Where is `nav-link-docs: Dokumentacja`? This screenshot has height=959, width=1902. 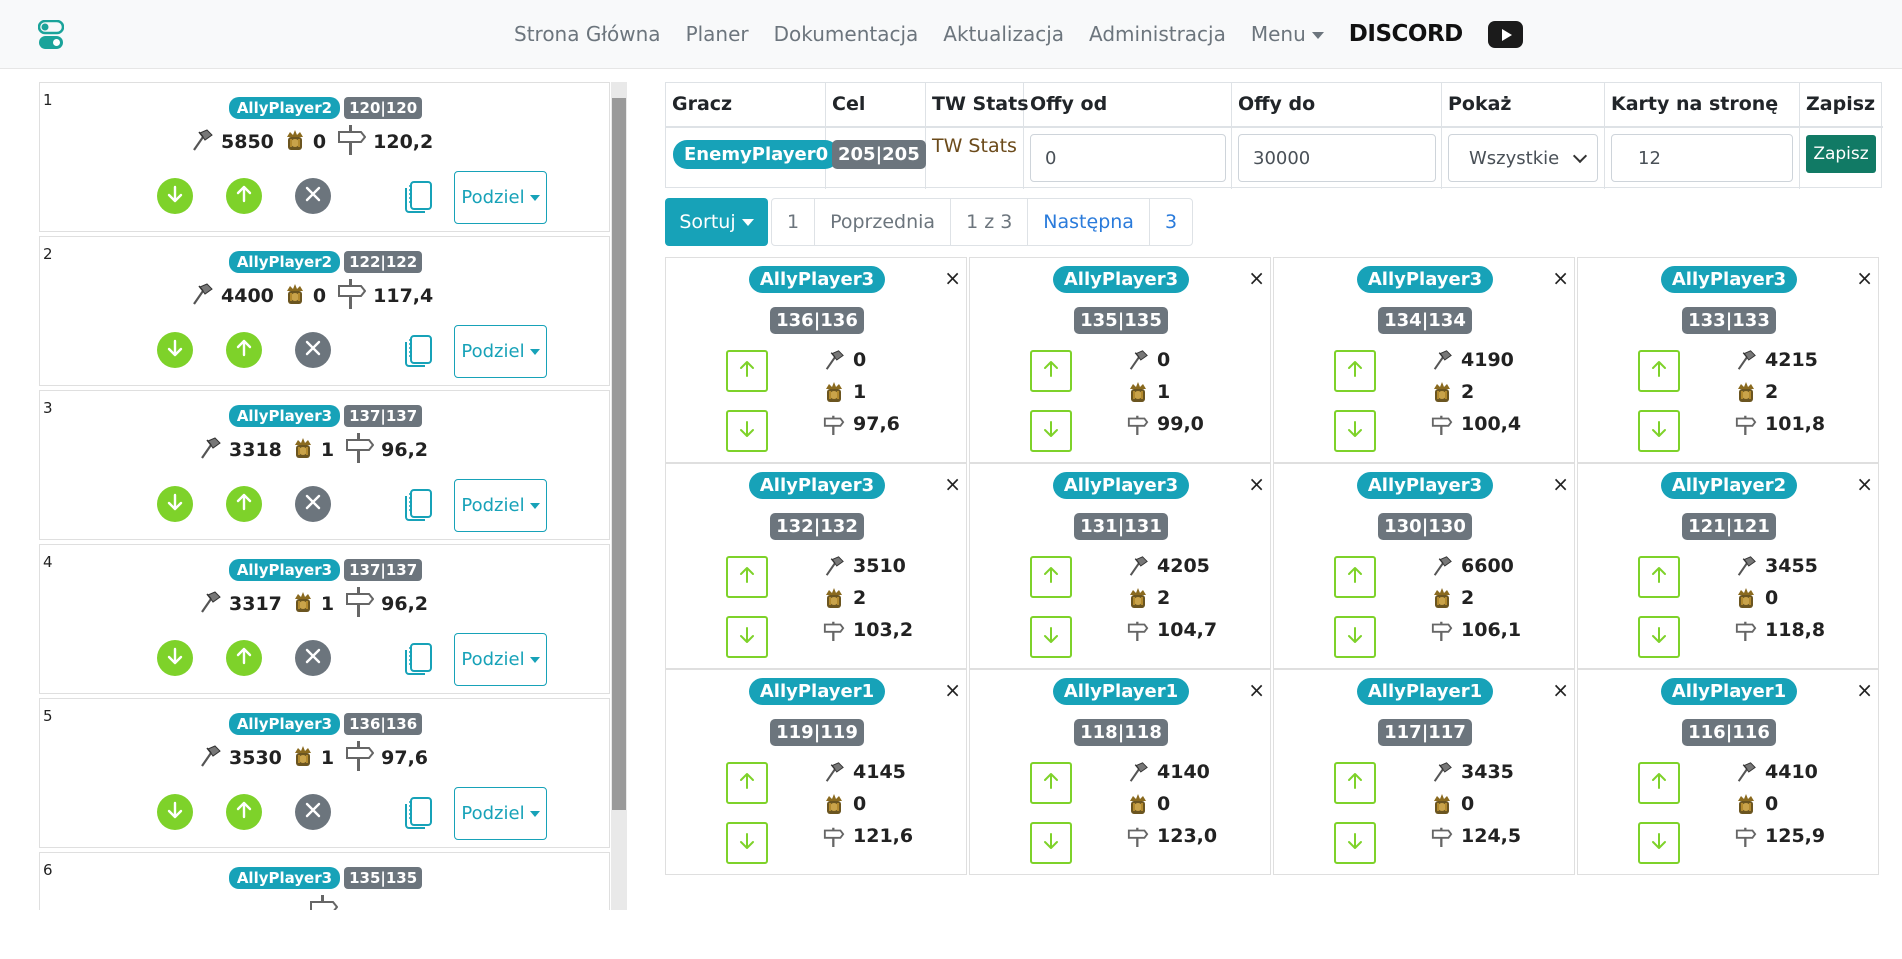
nav-link-docs: Dokumentacja is located at coordinates (846, 34).